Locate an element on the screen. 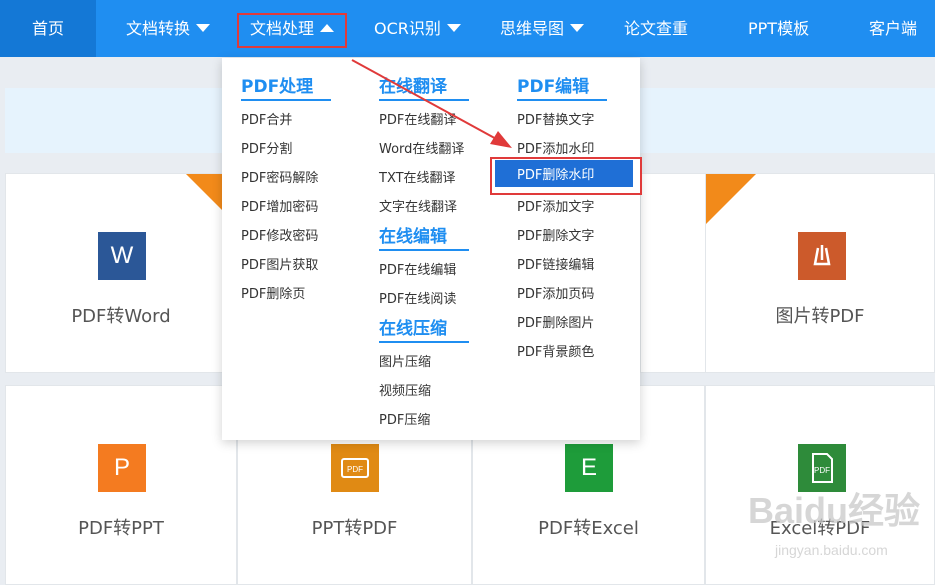 The image size is (935, 585). watermark-url: jingyan.baidu.com is located at coordinates (831, 550).